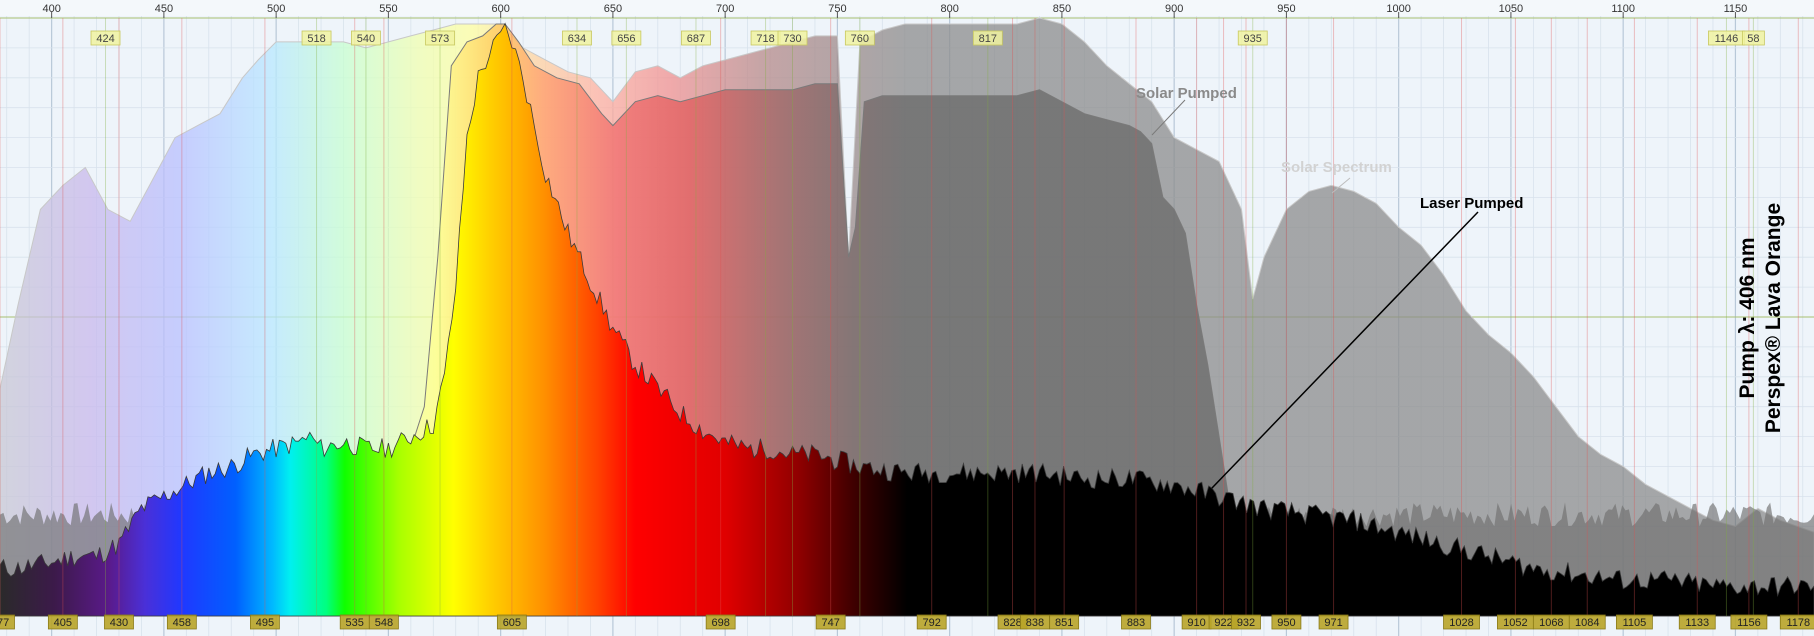  Describe the element at coordinates (1736, 9) in the screenshot. I see `tick-label: 1150` at that location.